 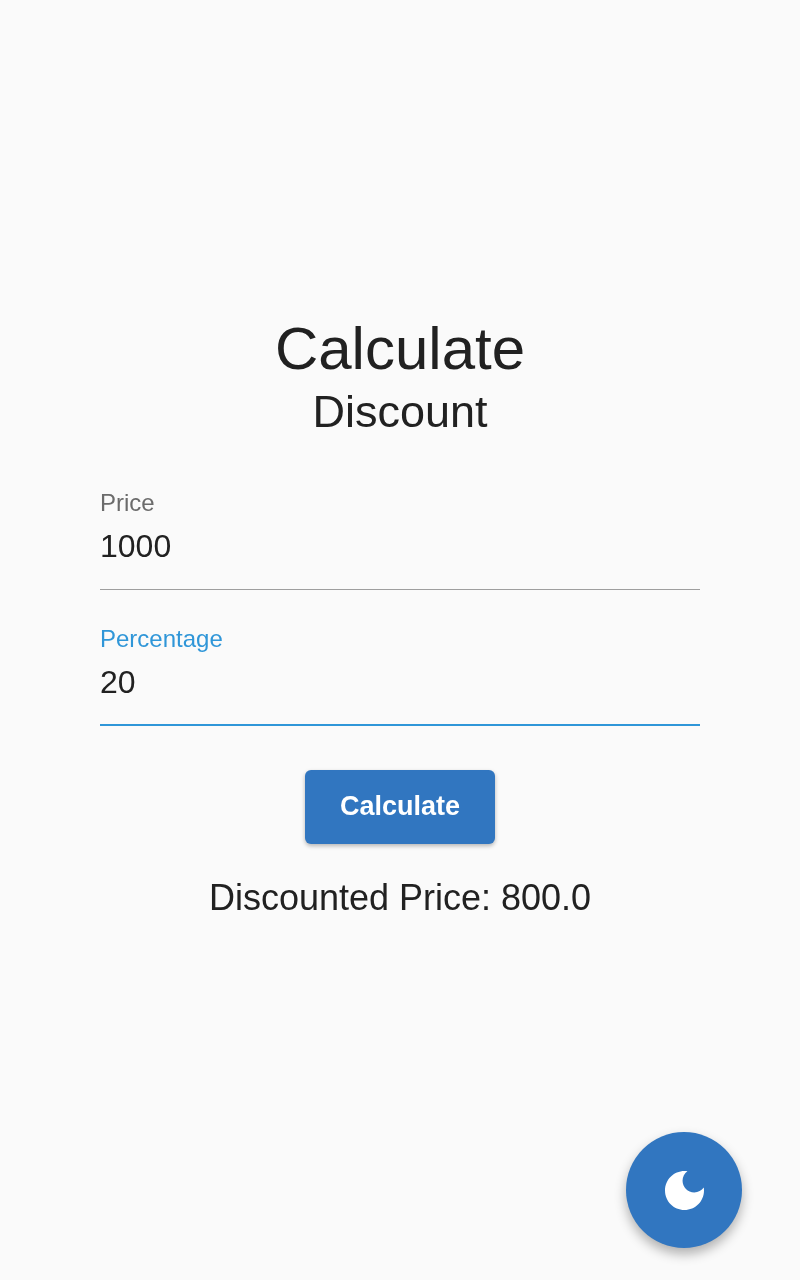 I want to click on field-label: Price, so click(x=127, y=502).